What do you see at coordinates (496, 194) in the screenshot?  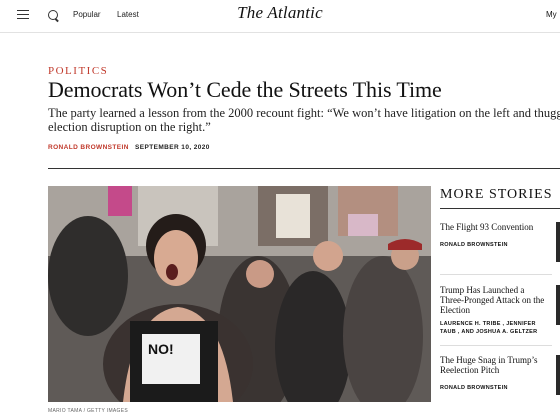 I see `more-stories-heading: MORE STORIES` at bounding box center [496, 194].